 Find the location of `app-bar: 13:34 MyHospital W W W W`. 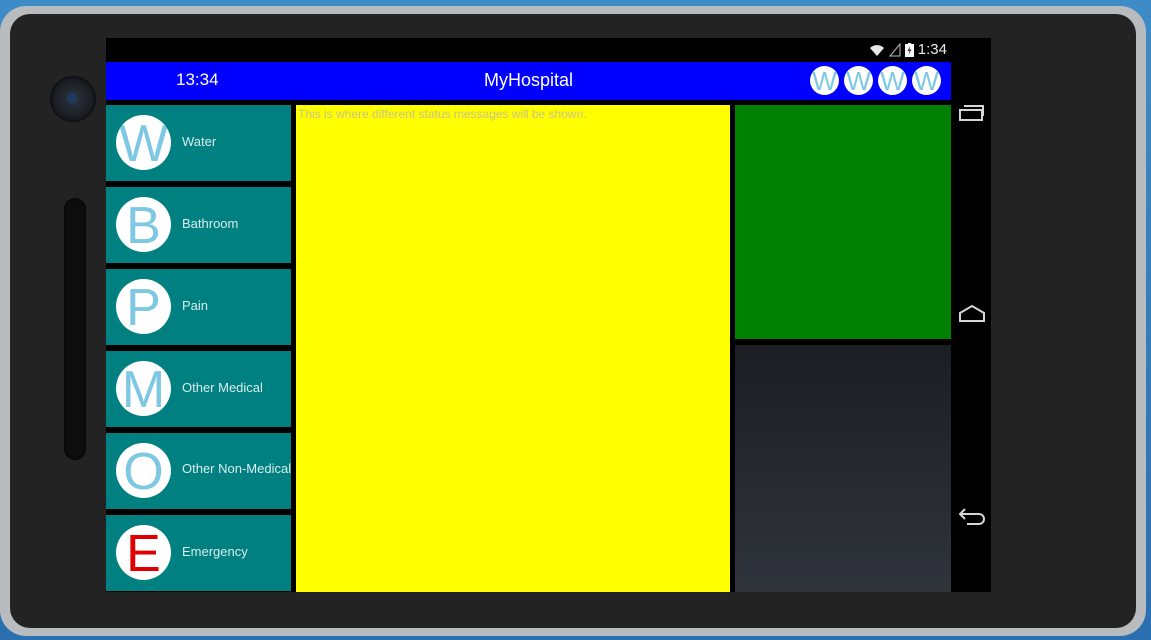

app-bar: 13:34 MyHospital W W W W is located at coordinates (528, 81).